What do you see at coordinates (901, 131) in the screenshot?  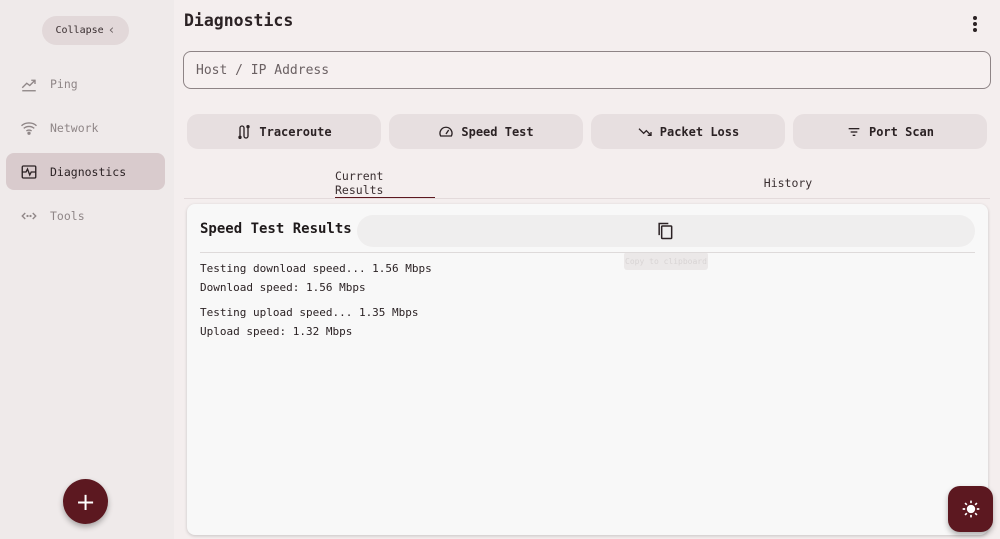 I see `port-scan-label: Port Scan` at bounding box center [901, 131].